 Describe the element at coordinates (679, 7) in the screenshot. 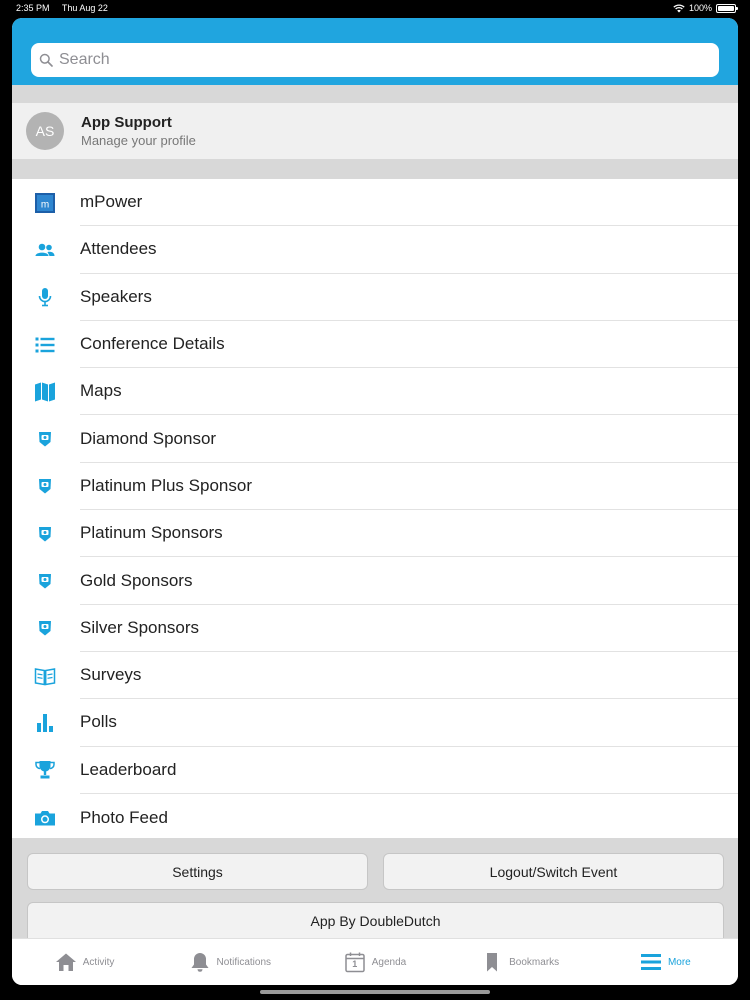

I see `wifi-icon` at that location.